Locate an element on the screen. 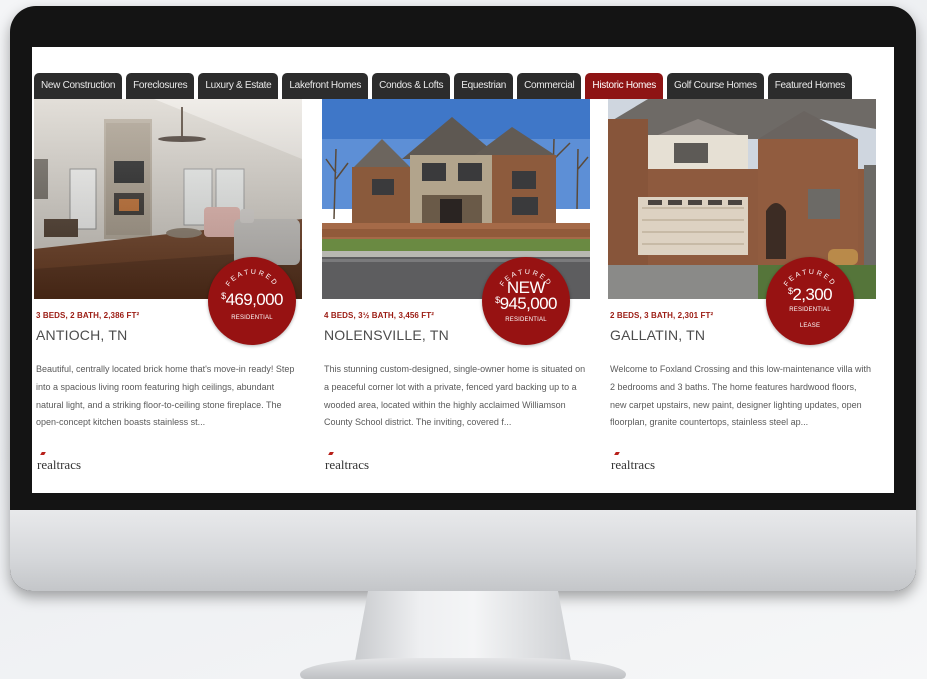 The width and height of the screenshot is (927, 679). price-value: $2,300 is located at coordinates (810, 294).